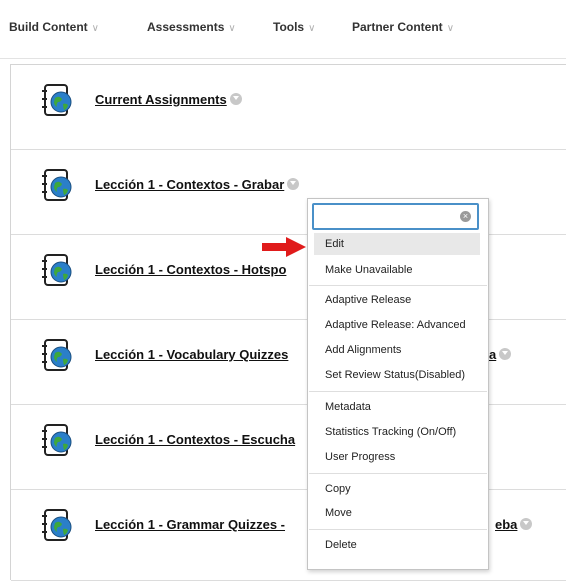 This screenshot has width=566, height=581. I want to click on toolbar-assessments: Assessments ∨, so click(191, 27).